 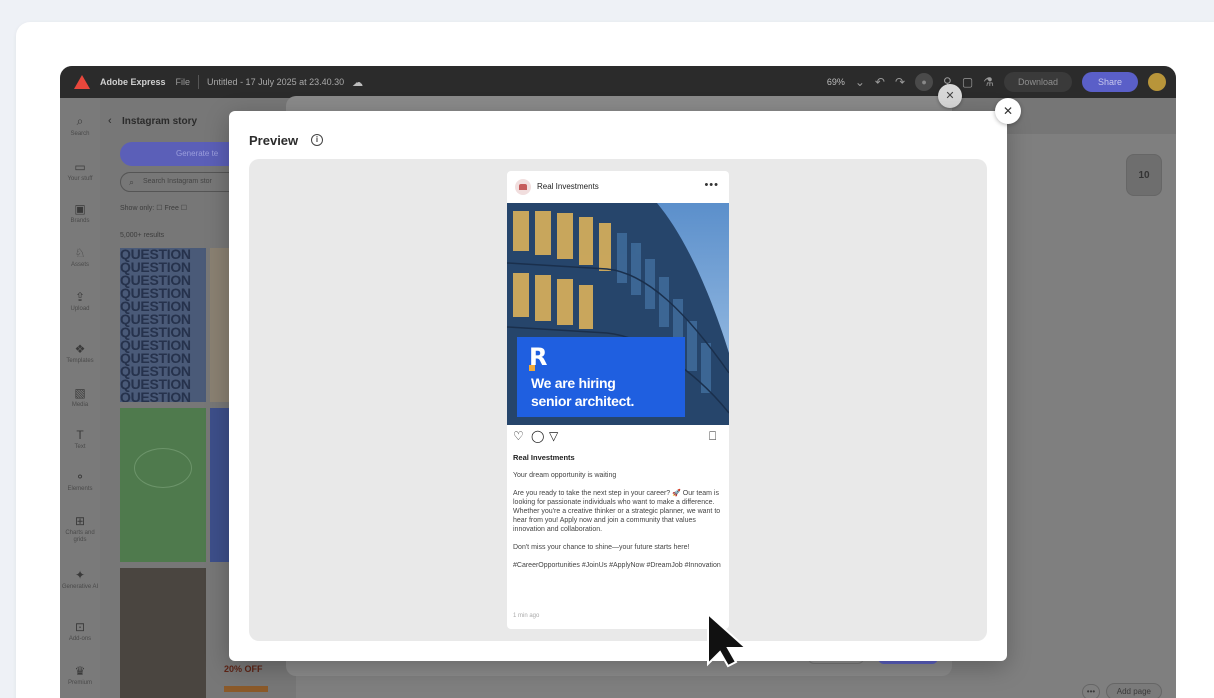 I want to click on addons-icon: ⊡, so click(x=80, y=627).